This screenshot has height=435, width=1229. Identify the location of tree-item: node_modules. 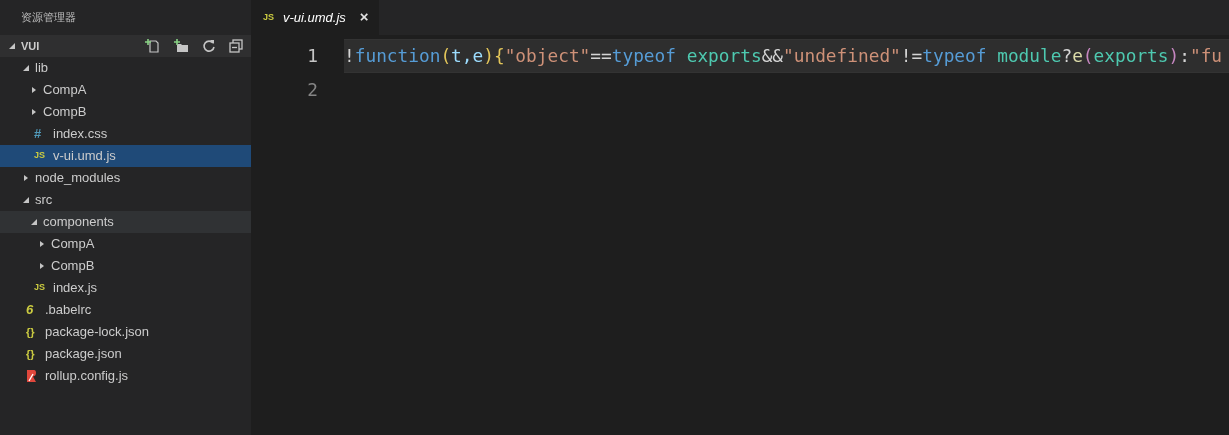
(125, 178).